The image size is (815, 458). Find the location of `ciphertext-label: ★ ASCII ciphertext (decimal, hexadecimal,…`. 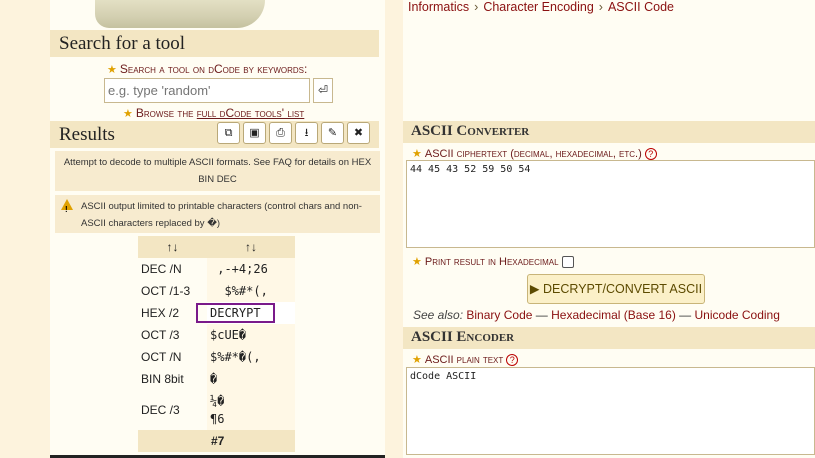

ciphertext-label: ★ ASCII ciphertext (decimal, hexadecimal,… is located at coordinates (534, 153).